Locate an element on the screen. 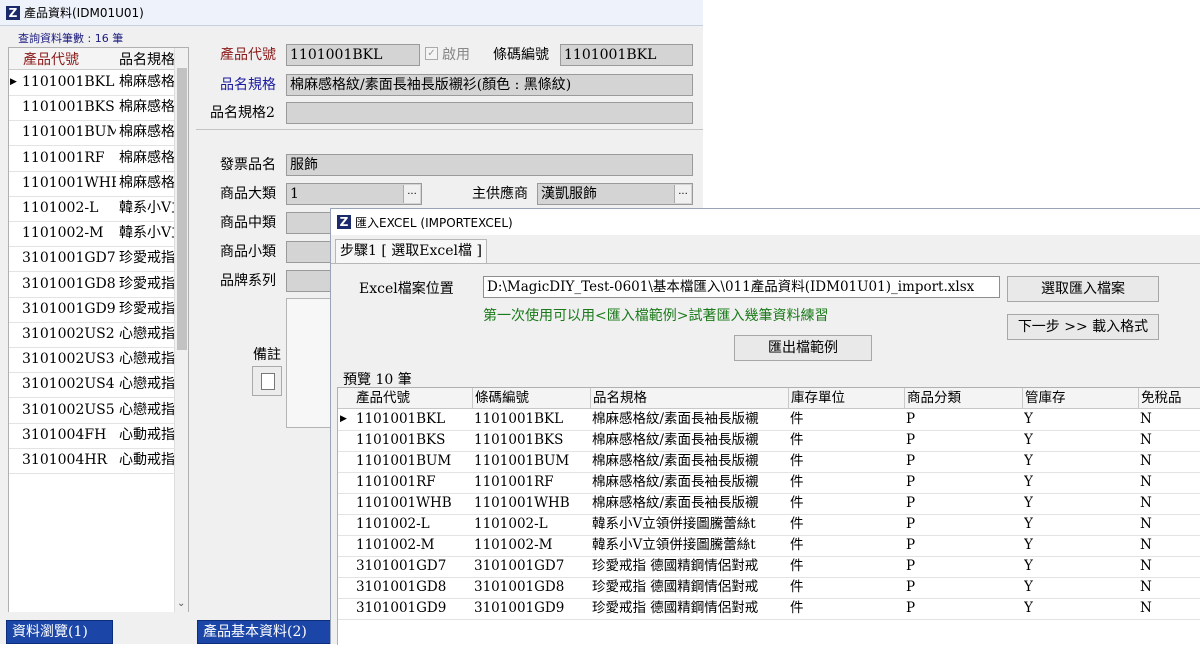  list-cell-code: 1101001BKL is located at coordinates (68, 82).